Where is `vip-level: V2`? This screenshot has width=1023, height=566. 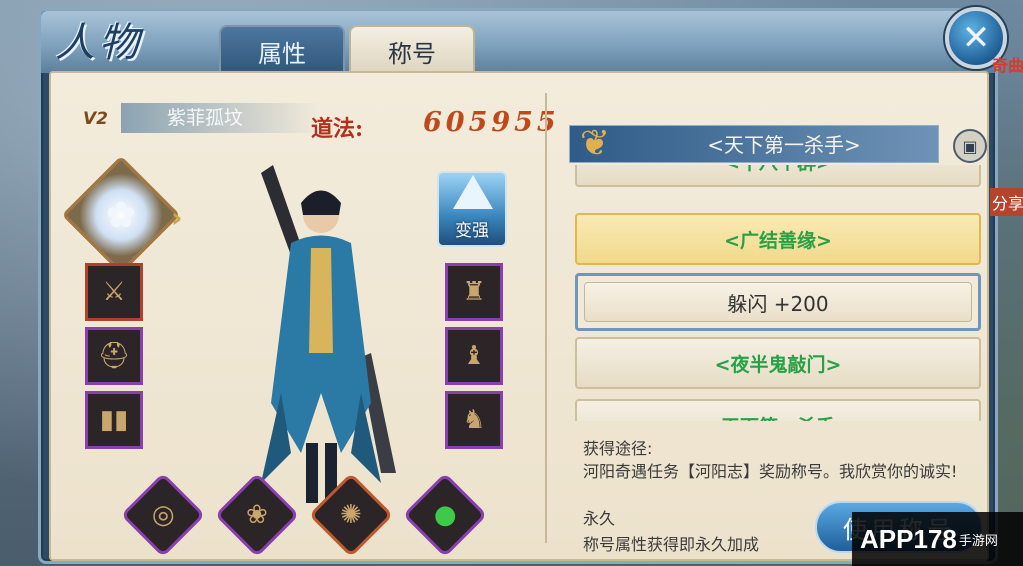
vip-level: V2 is located at coordinates (95, 119).